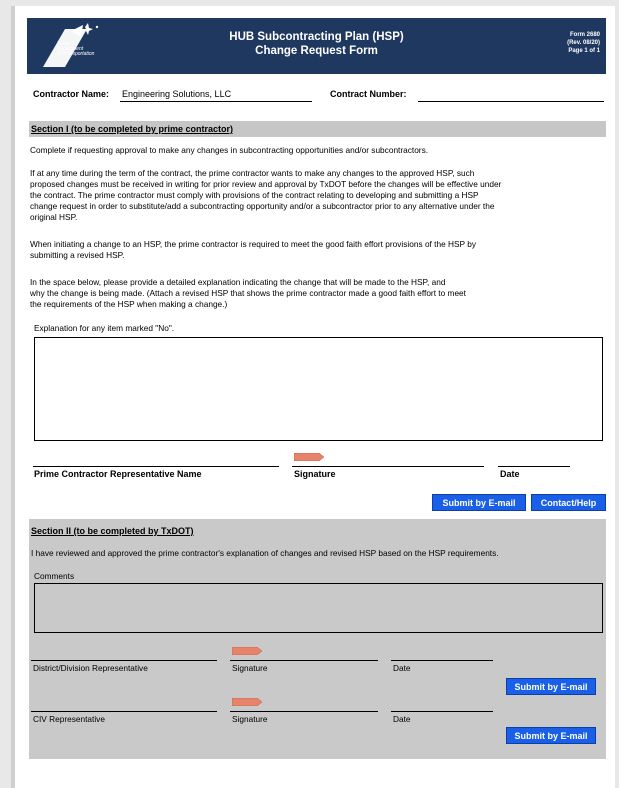 The width and height of the screenshot is (619, 788). Describe the element at coordinates (118, 474) in the screenshot. I see `rep-name-label: Prime Contractor Representative Name` at that location.